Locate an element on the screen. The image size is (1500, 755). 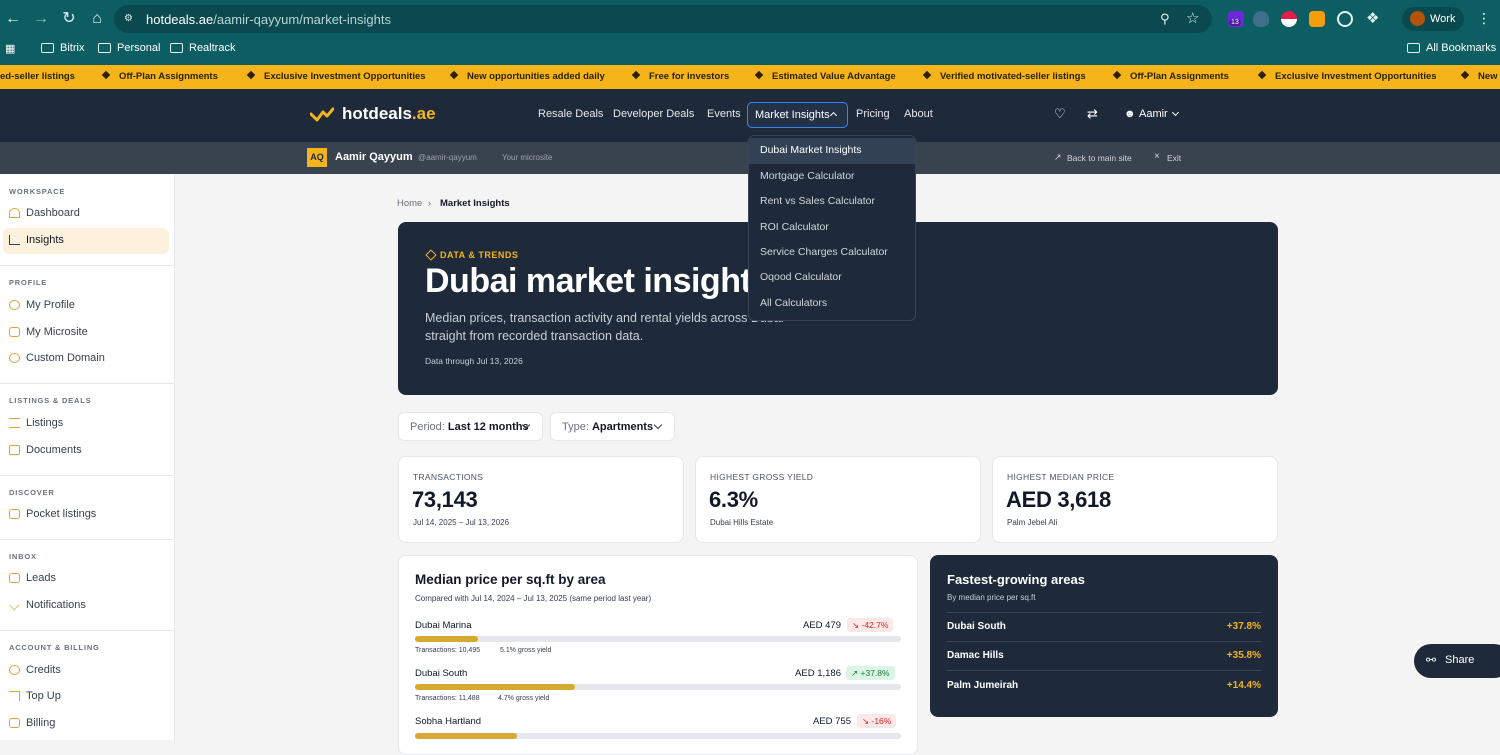
shield-extension-icon is located at coordinates (1261, 19).